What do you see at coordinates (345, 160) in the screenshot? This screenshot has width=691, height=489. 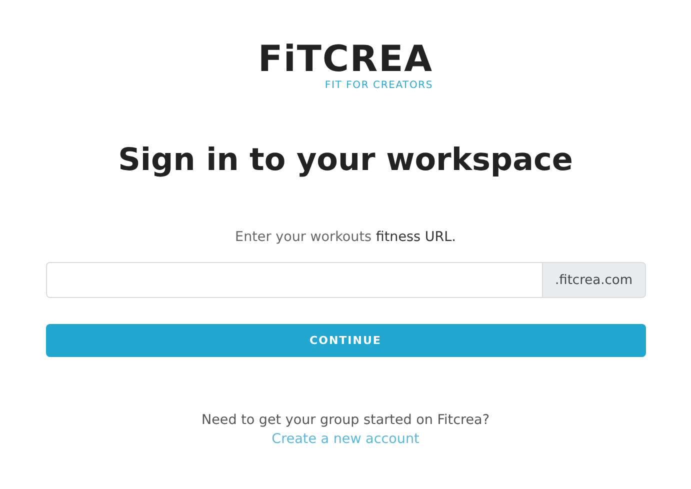 I see `page-heading: Sign in to your workspace` at bounding box center [345, 160].